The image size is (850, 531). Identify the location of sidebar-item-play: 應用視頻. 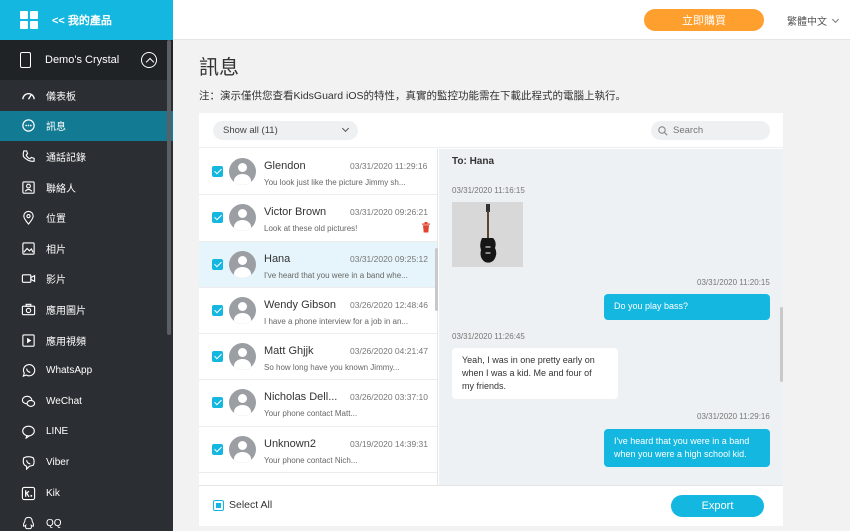
(86, 340).